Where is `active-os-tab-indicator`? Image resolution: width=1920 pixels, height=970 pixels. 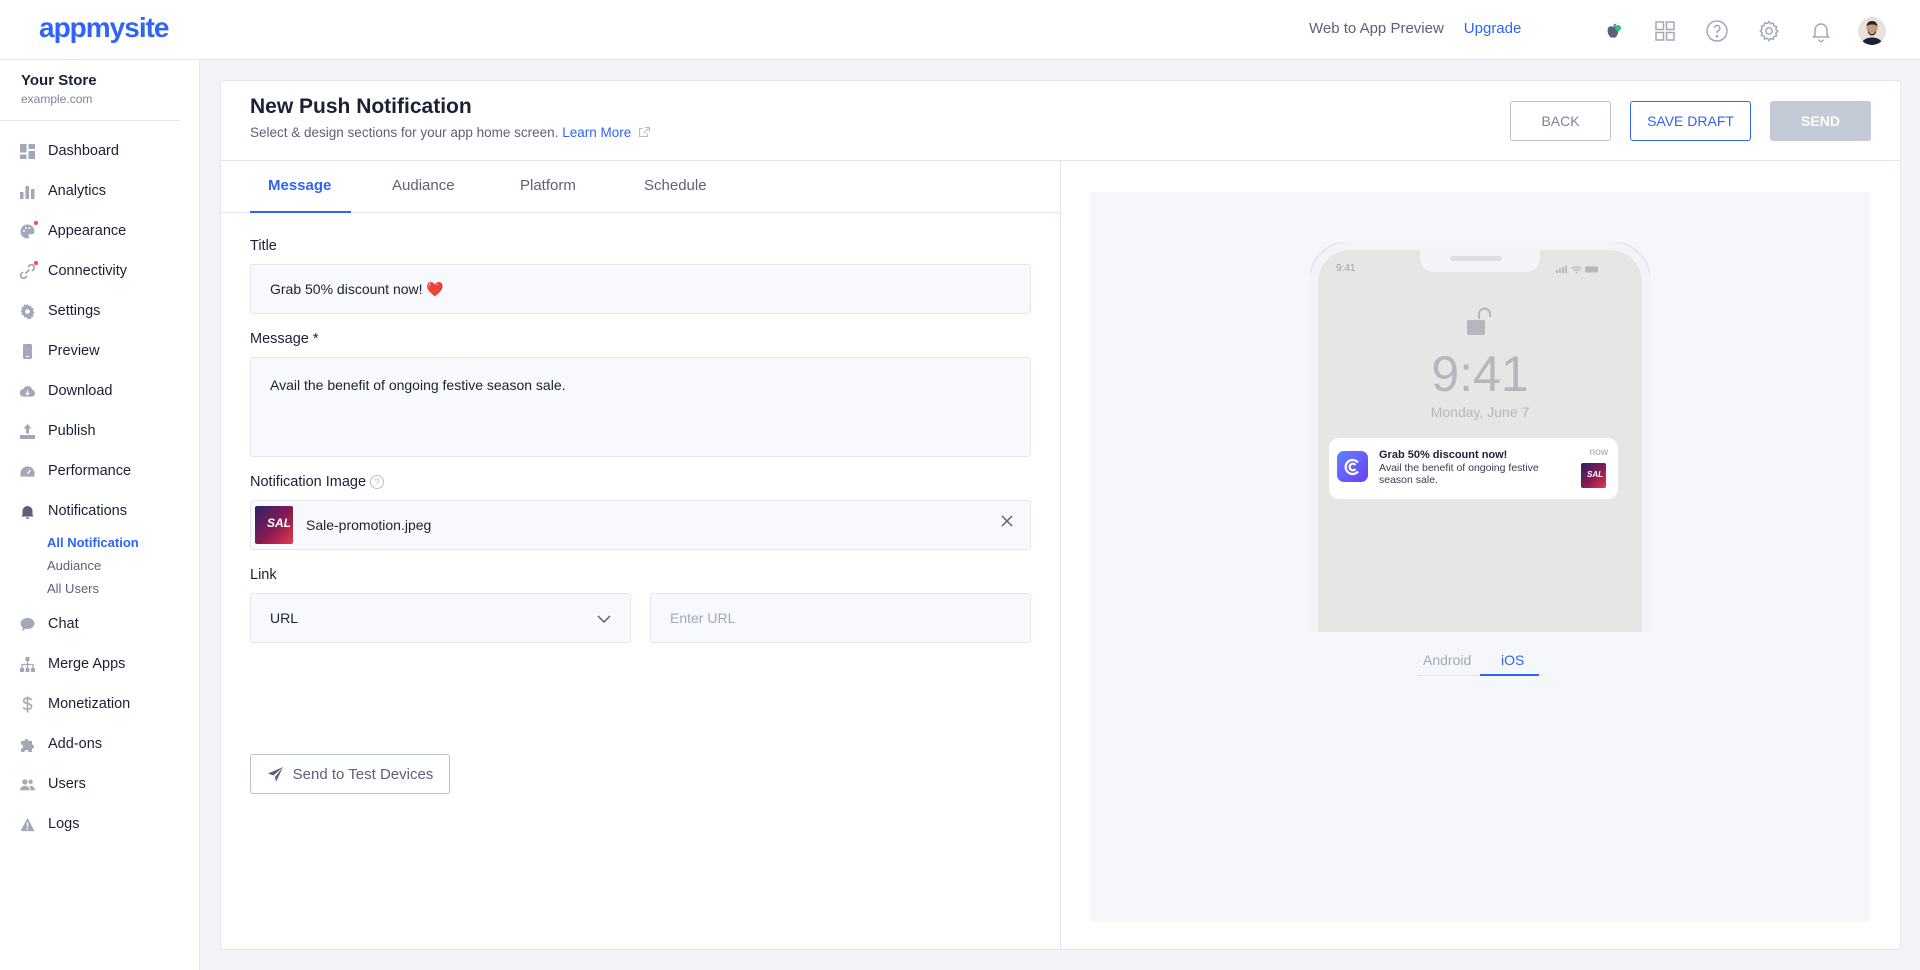
active-os-tab-indicator is located at coordinates (1509, 675).